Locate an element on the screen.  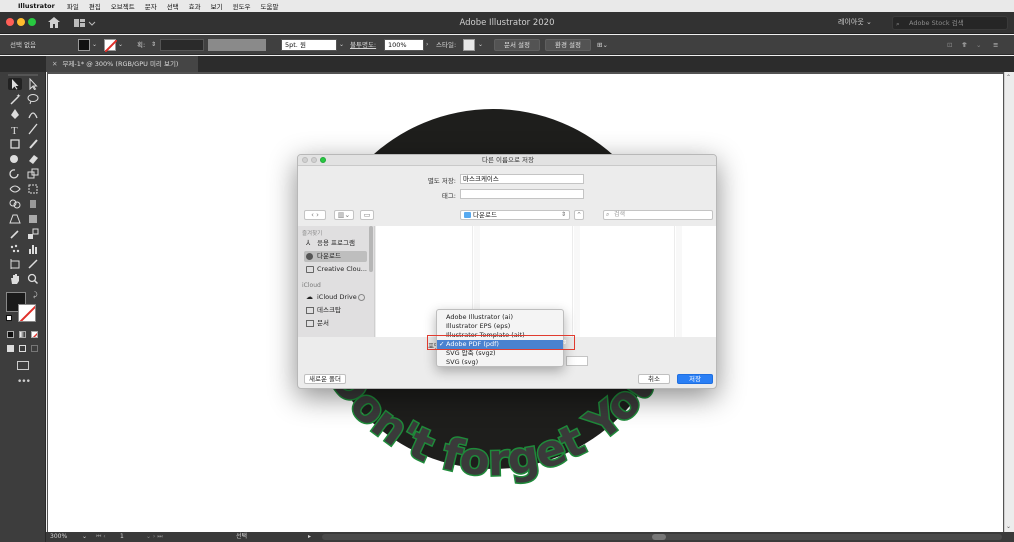
scroll-down-arrow-icon: ⌄ is located at coordinates (1008, 526).